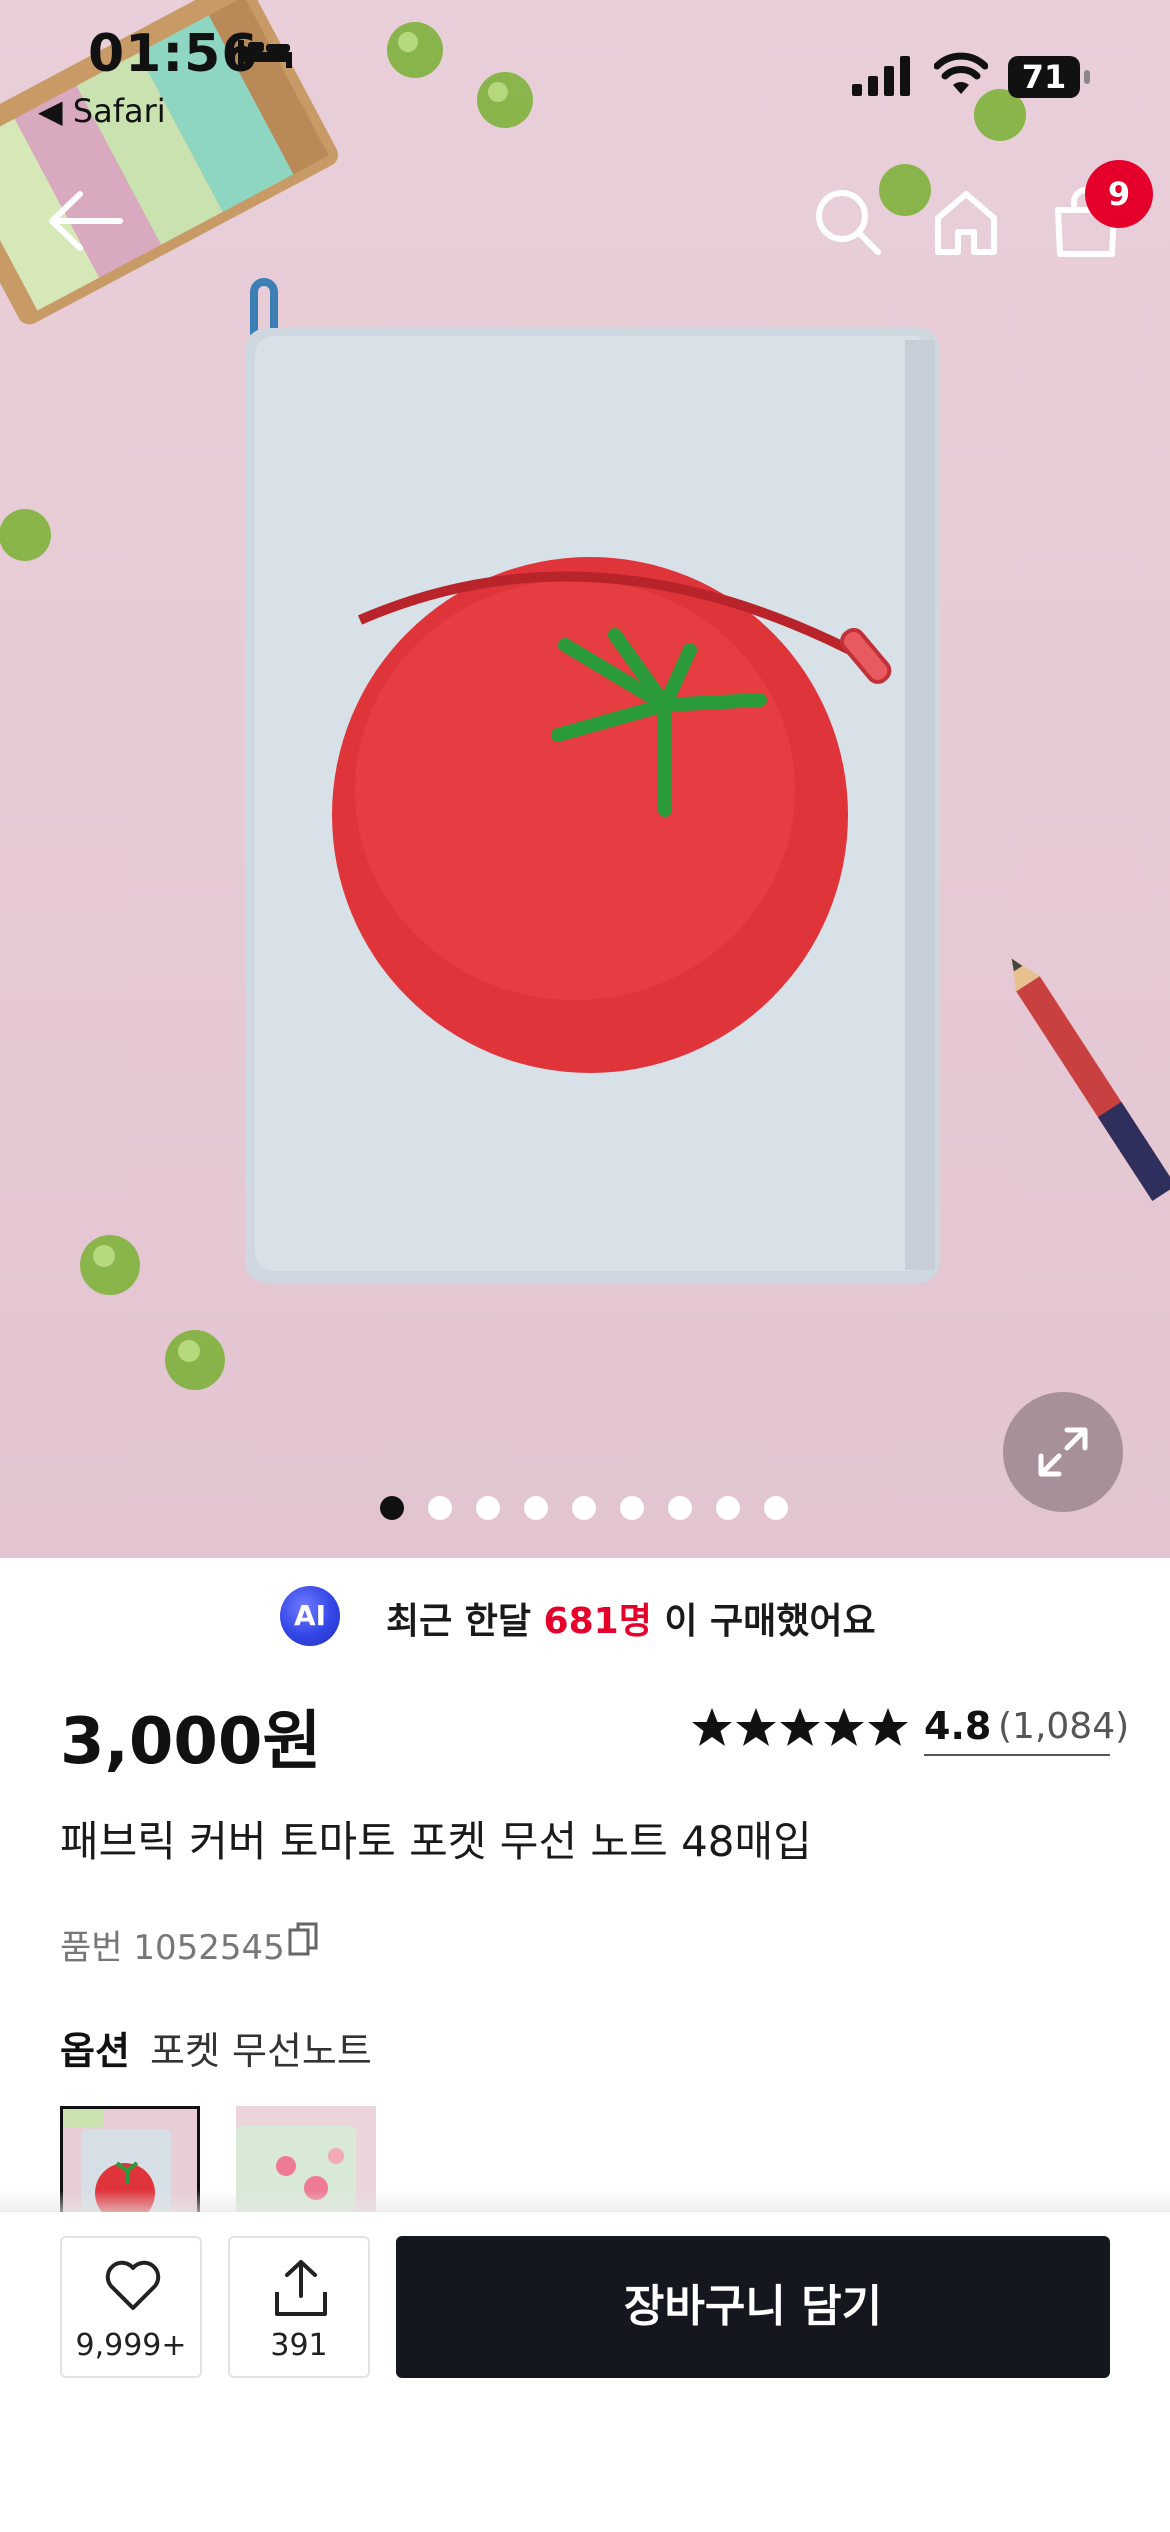 The height and width of the screenshot is (2532, 1170). What do you see at coordinates (881, 76) in the screenshot?
I see `signal-icon` at bounding box center [881, 76].